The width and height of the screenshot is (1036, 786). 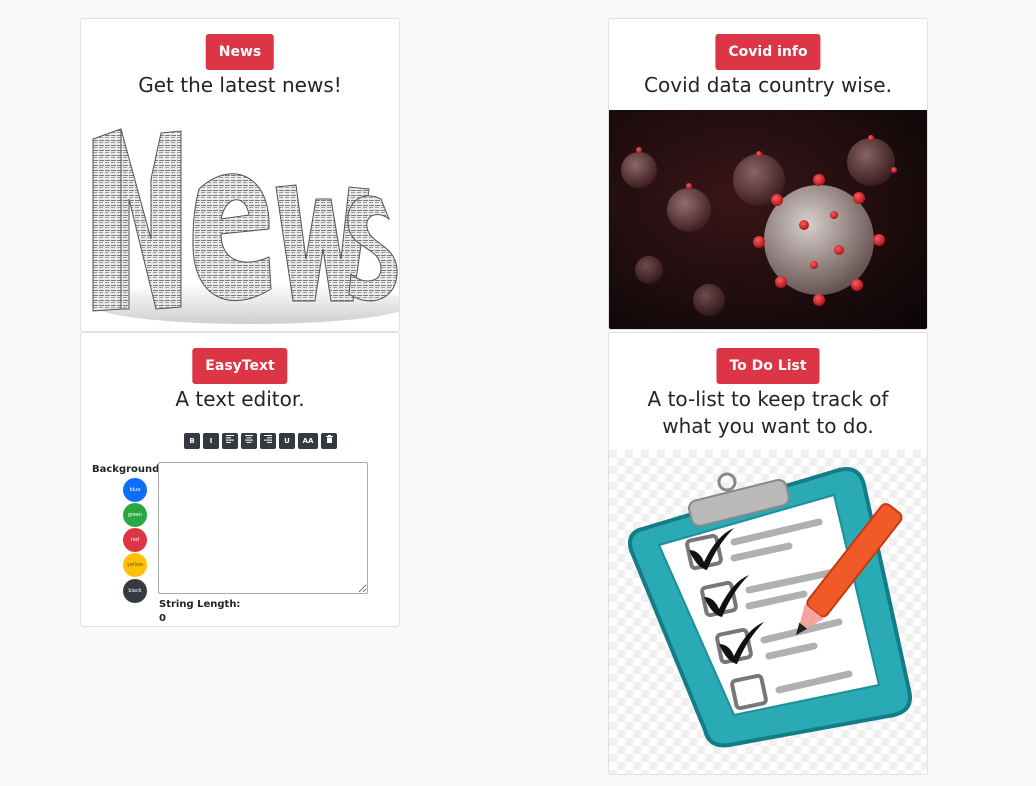 I want to click on easytext-button: EasyText, so click(x=240, y=366).